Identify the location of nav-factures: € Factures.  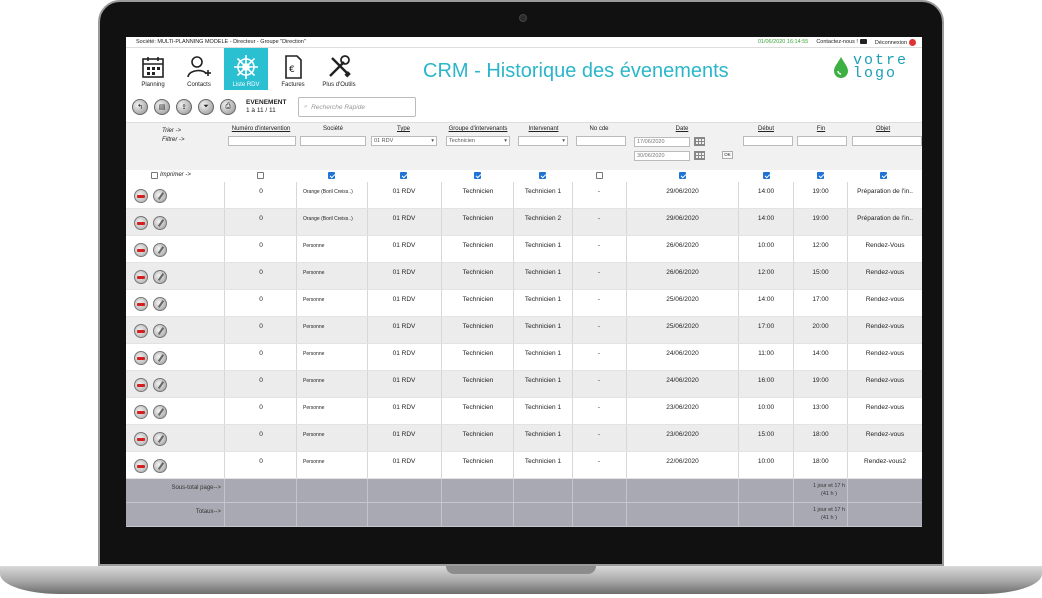
(293, 69).